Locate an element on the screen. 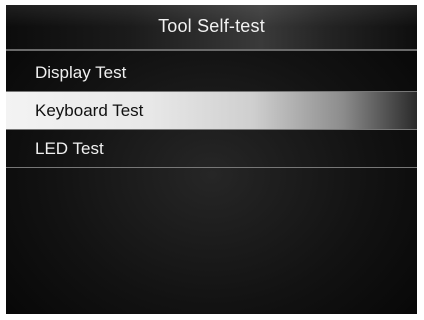 This screenshot has height=320, width=424. menu-item-keyboard-test: Keyboard Test is located at coordinates (211, 111).